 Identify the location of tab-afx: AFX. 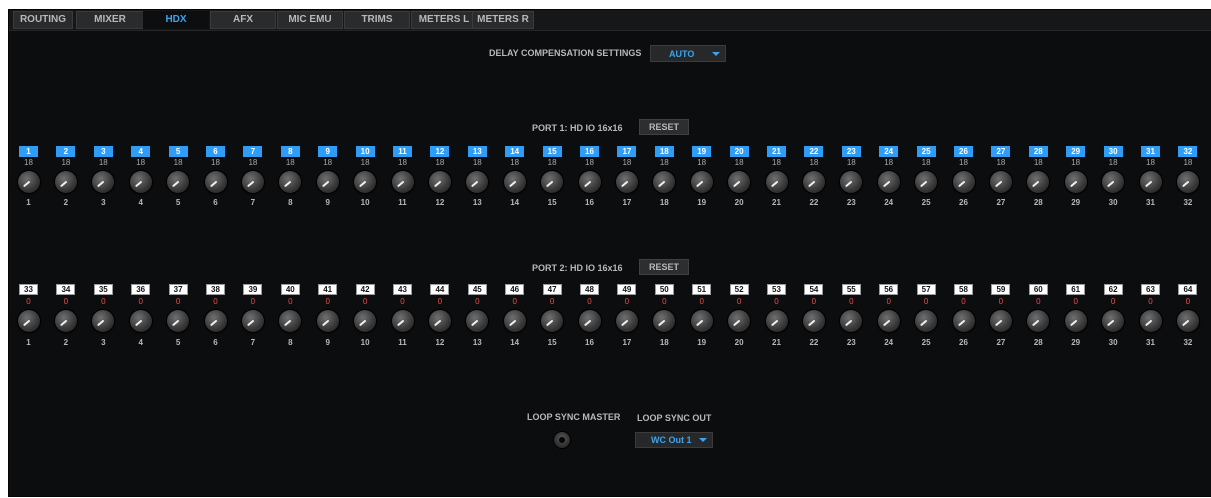
(243, 20).